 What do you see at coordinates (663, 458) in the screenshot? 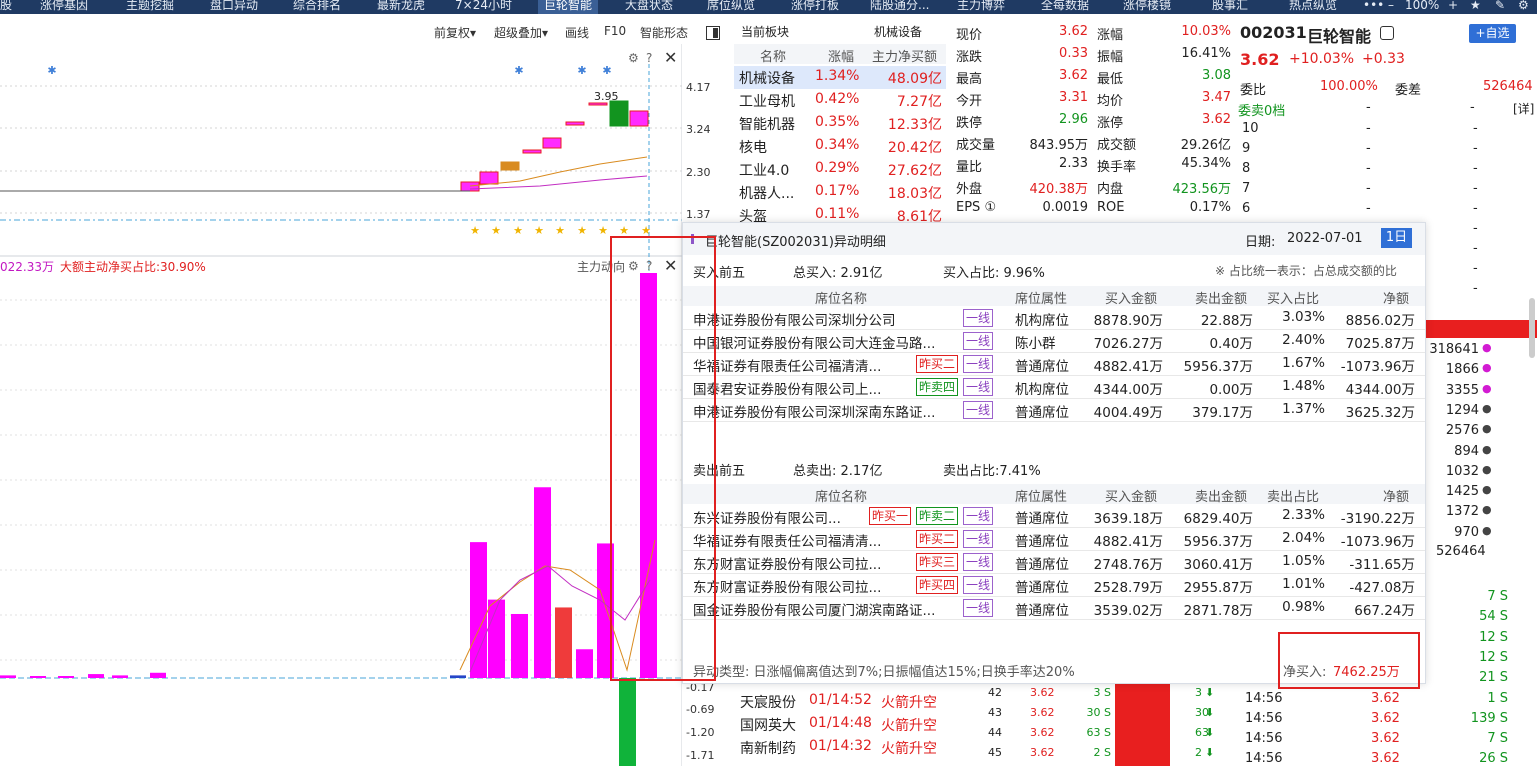
I see `highlight-box-bars` at bounding box center [663, 458].